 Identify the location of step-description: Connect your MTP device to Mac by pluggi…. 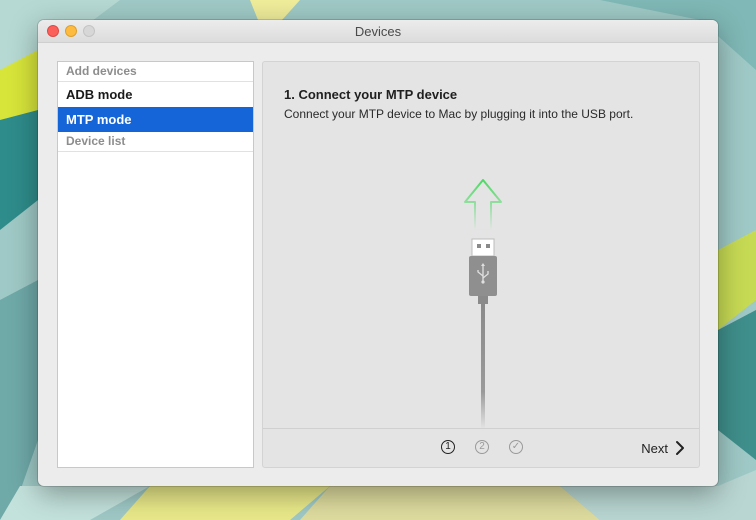
(459, 114).